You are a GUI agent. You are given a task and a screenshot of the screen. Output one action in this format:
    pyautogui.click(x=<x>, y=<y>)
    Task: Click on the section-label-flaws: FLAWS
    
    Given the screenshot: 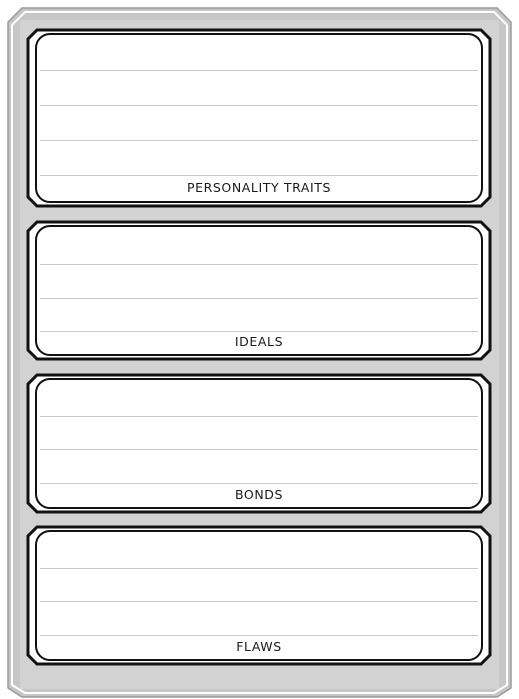 What is the action you would take?
    pyautogui.click(x=259, y=646)
    